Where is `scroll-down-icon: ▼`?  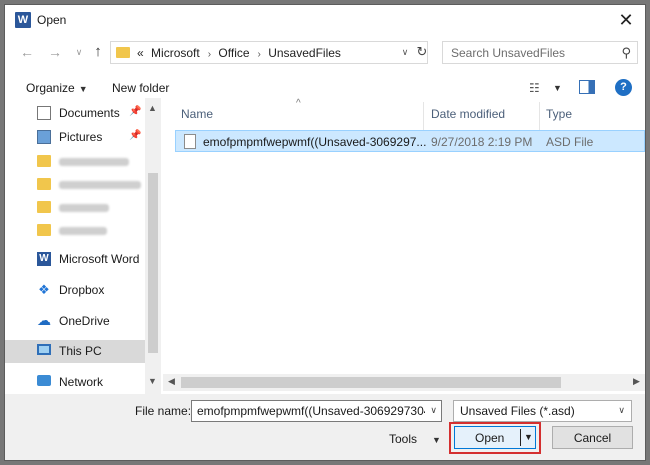 scroll-down-icon: ▼ is located at coordinates (152, 381).